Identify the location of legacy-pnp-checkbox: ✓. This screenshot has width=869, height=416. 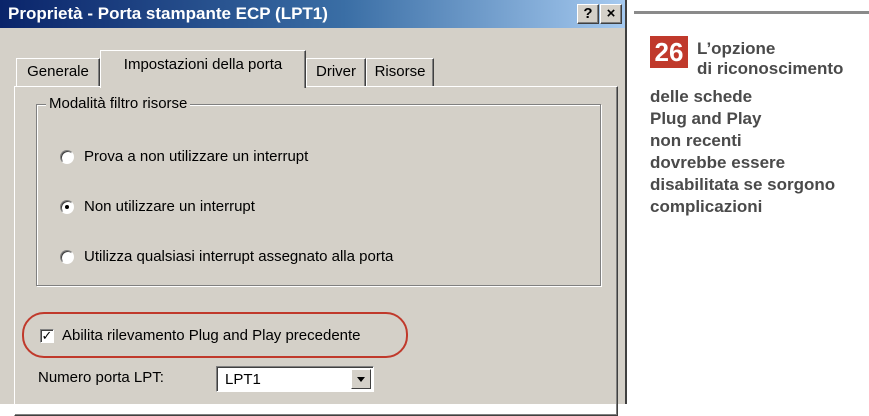
(47, 336).